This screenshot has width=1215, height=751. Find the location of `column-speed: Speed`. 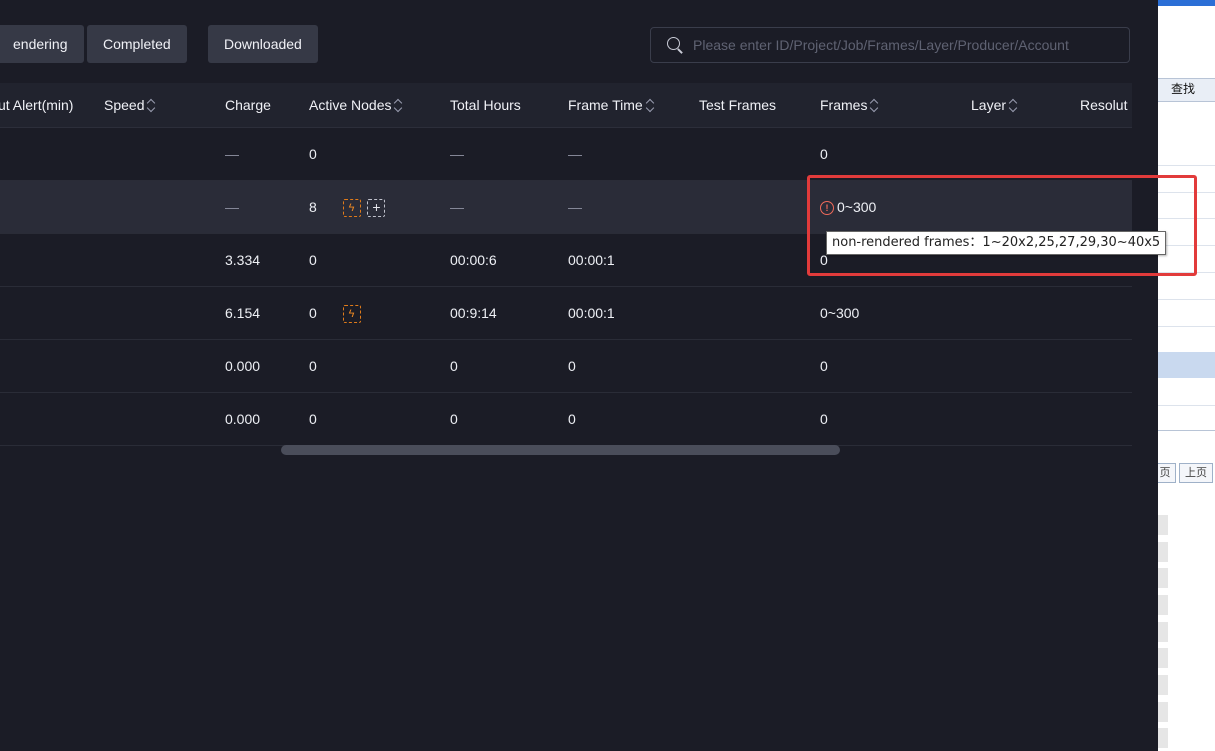

column-speed: Speed is located at coordinates (130, 105).